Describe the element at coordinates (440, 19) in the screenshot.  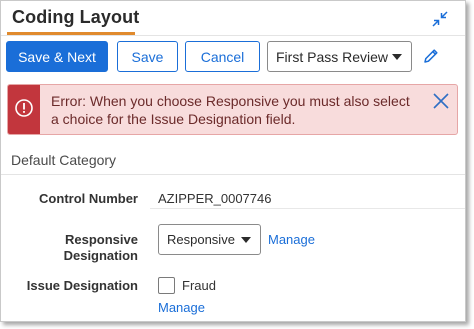
I see `collapse-arrows-icon` at that location.